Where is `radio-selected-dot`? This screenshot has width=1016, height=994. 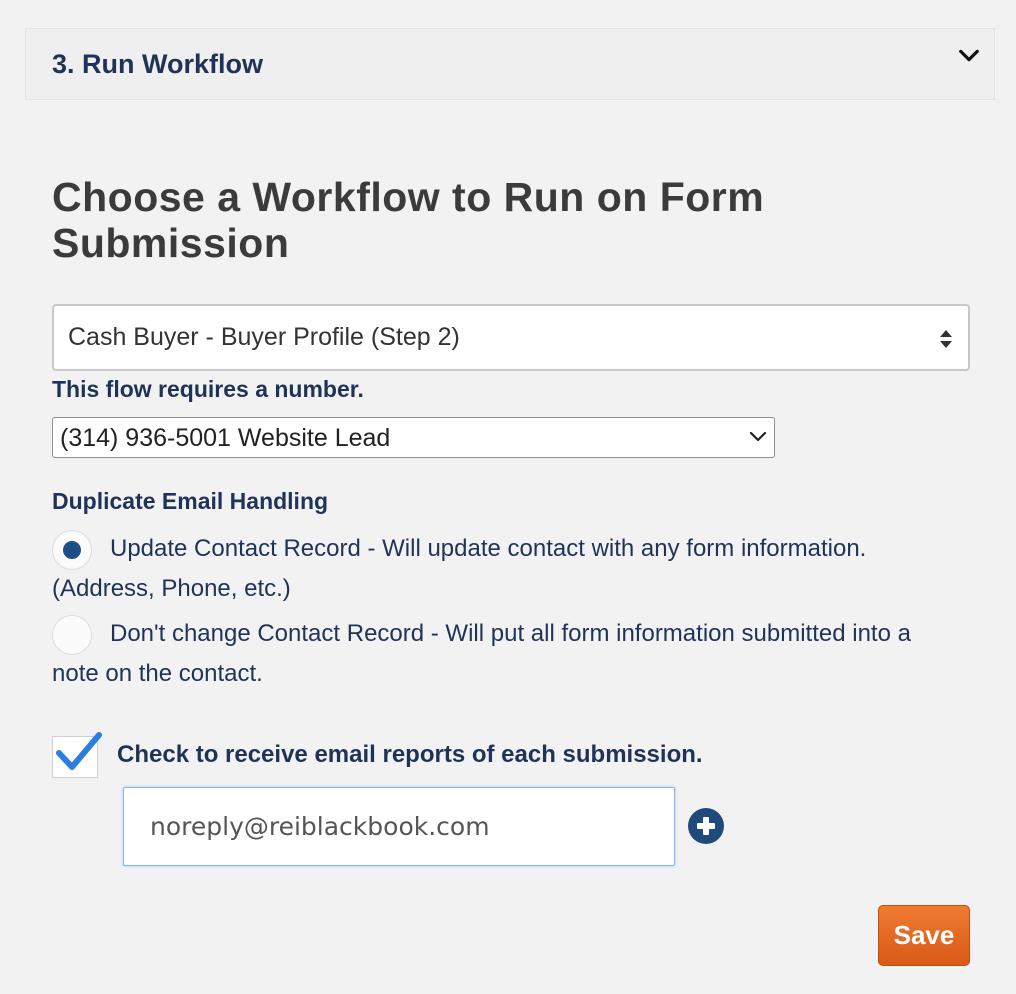 radio-selected-dot is located at coordinates (72, 550).